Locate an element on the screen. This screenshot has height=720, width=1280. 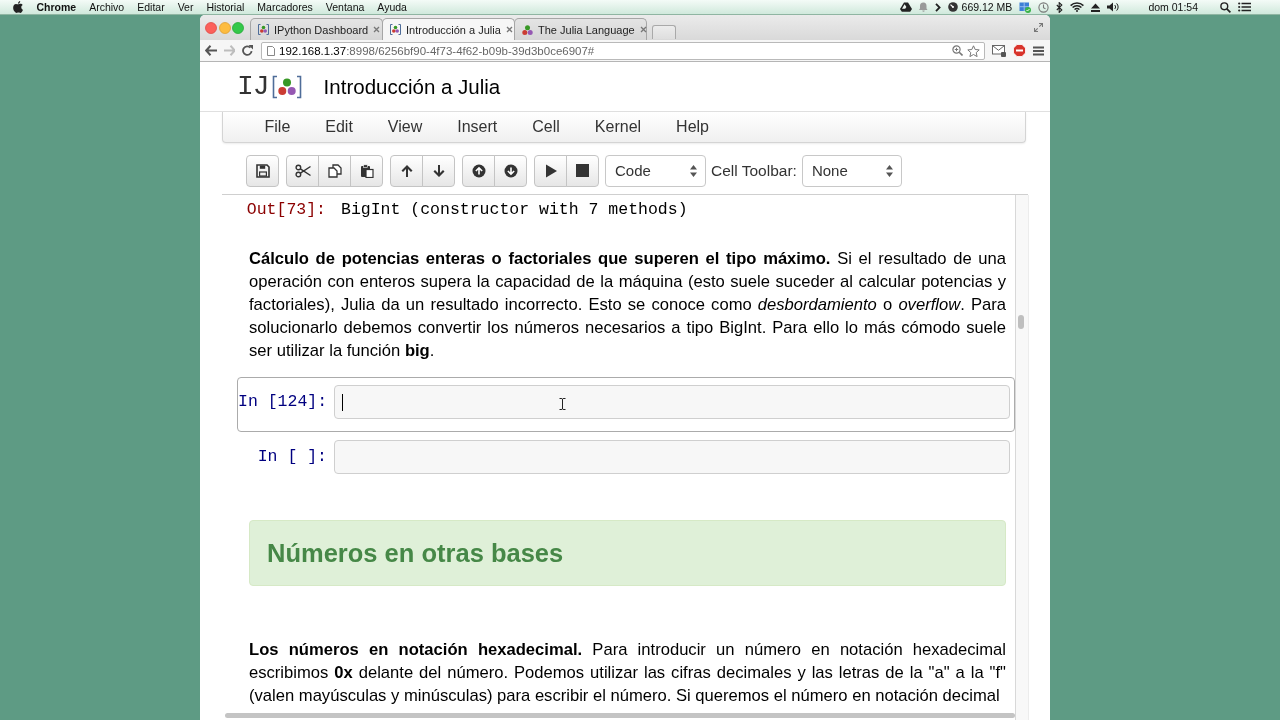
menu-item: File is located at coordinates (277, 127).